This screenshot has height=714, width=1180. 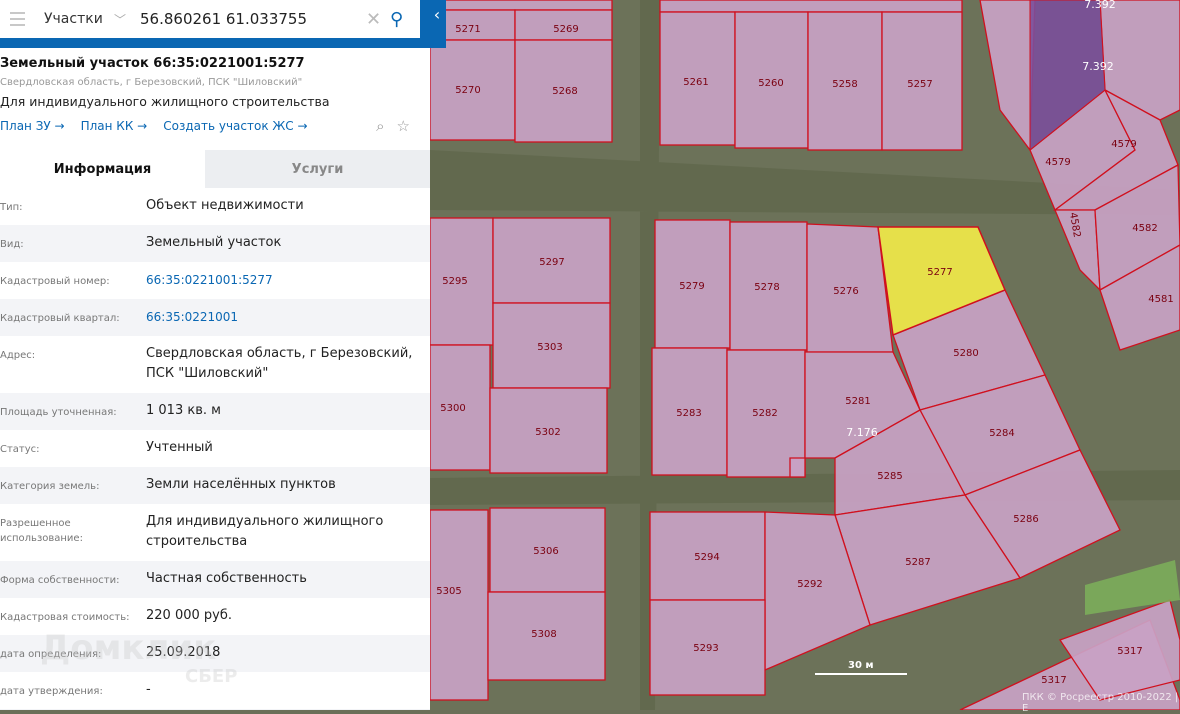 What do you see at coordinates (58, 412) in the screenshot?
I see `info-key: Площадь уточненная:` at bounding box center [58, 412].